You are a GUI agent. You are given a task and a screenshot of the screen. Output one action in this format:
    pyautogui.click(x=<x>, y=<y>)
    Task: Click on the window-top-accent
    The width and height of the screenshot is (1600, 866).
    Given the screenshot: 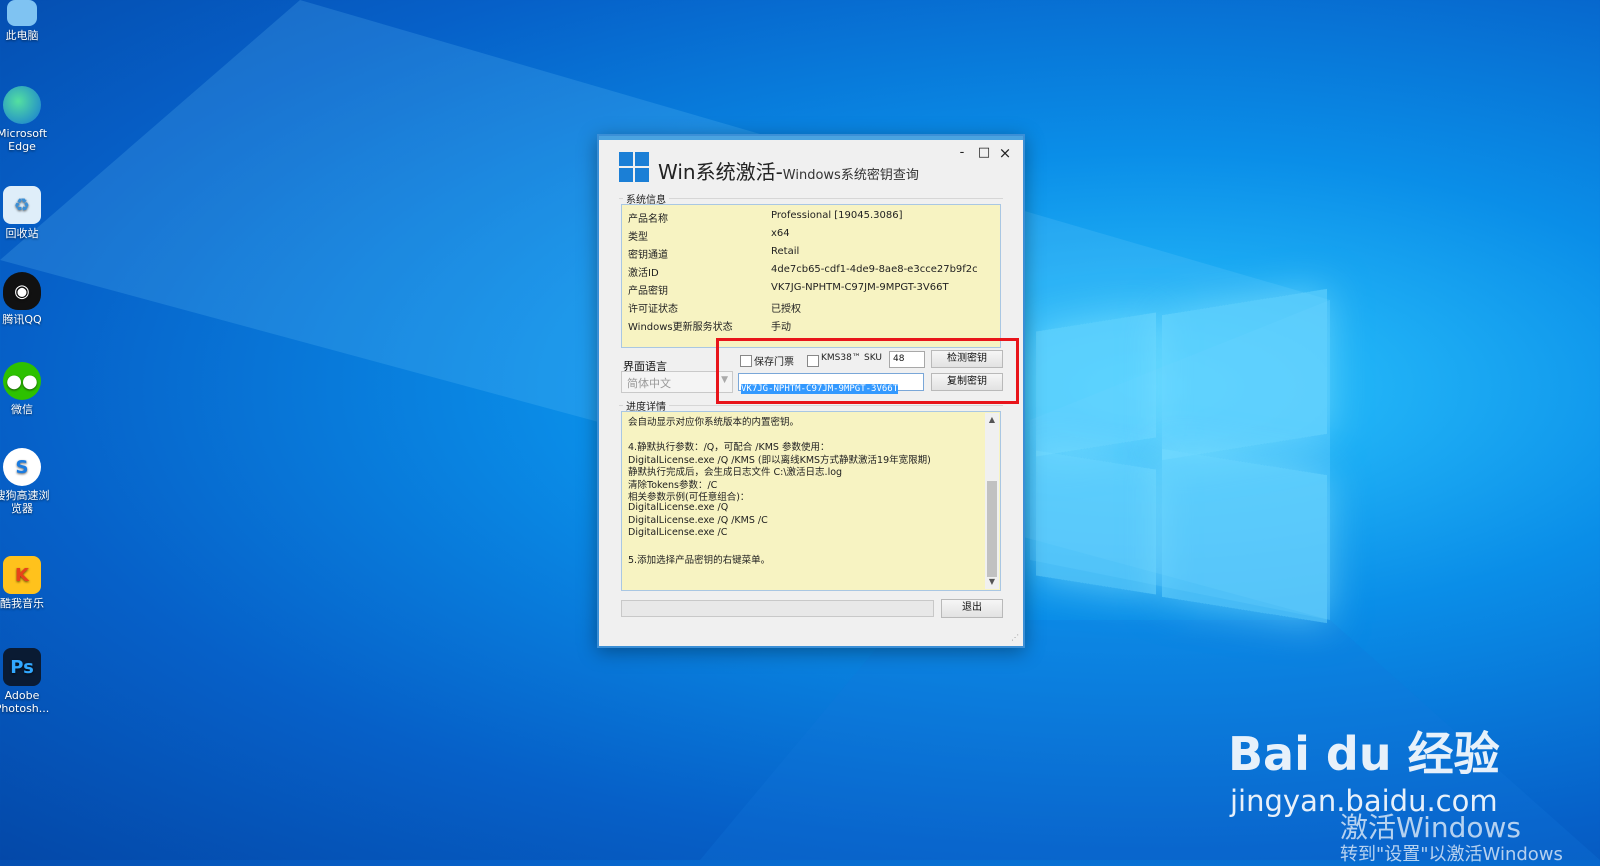 What is the action you would take?
    pyautogui.click(x=811, y=138)
    